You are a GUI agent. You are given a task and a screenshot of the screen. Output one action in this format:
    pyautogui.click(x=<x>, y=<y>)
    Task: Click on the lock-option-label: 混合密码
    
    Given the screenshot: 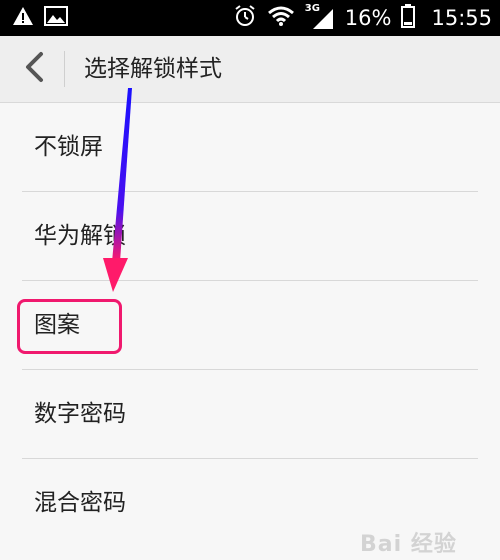 What is the action you would take?
    pyautogui.click(x=80, y=503)
    